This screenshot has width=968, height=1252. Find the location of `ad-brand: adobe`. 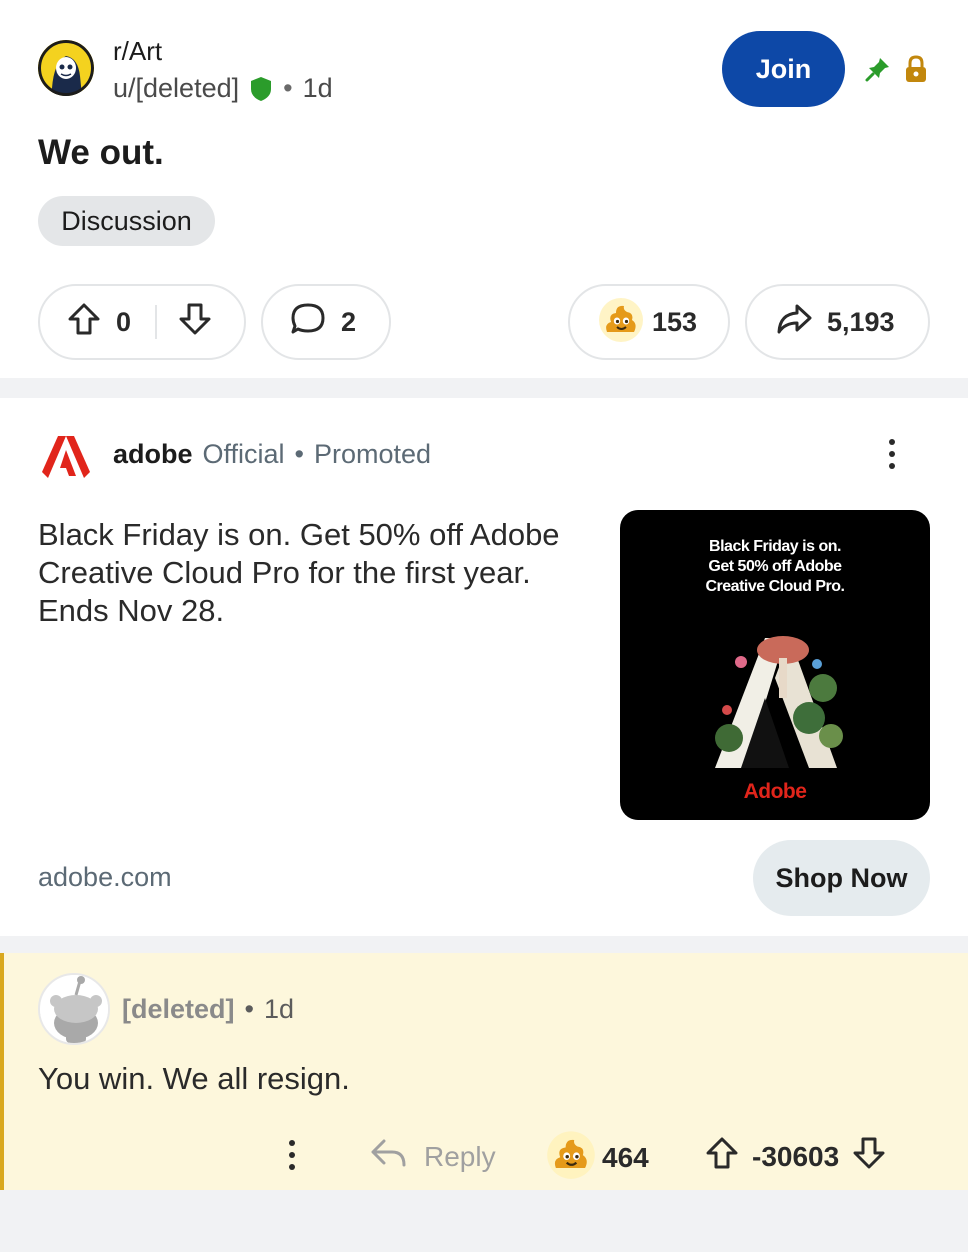

ad-brand: adobe is located at coordinates (153, 454).